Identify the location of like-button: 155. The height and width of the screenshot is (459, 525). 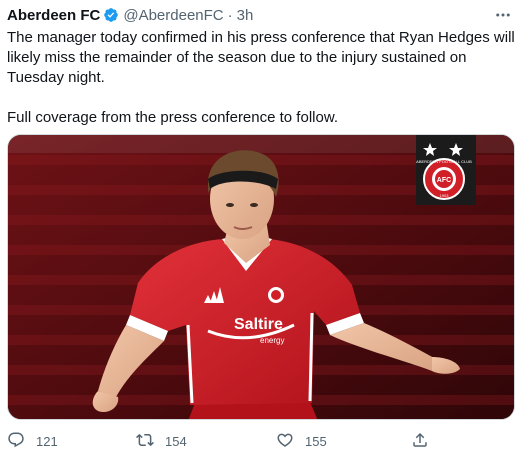
(301, 441).